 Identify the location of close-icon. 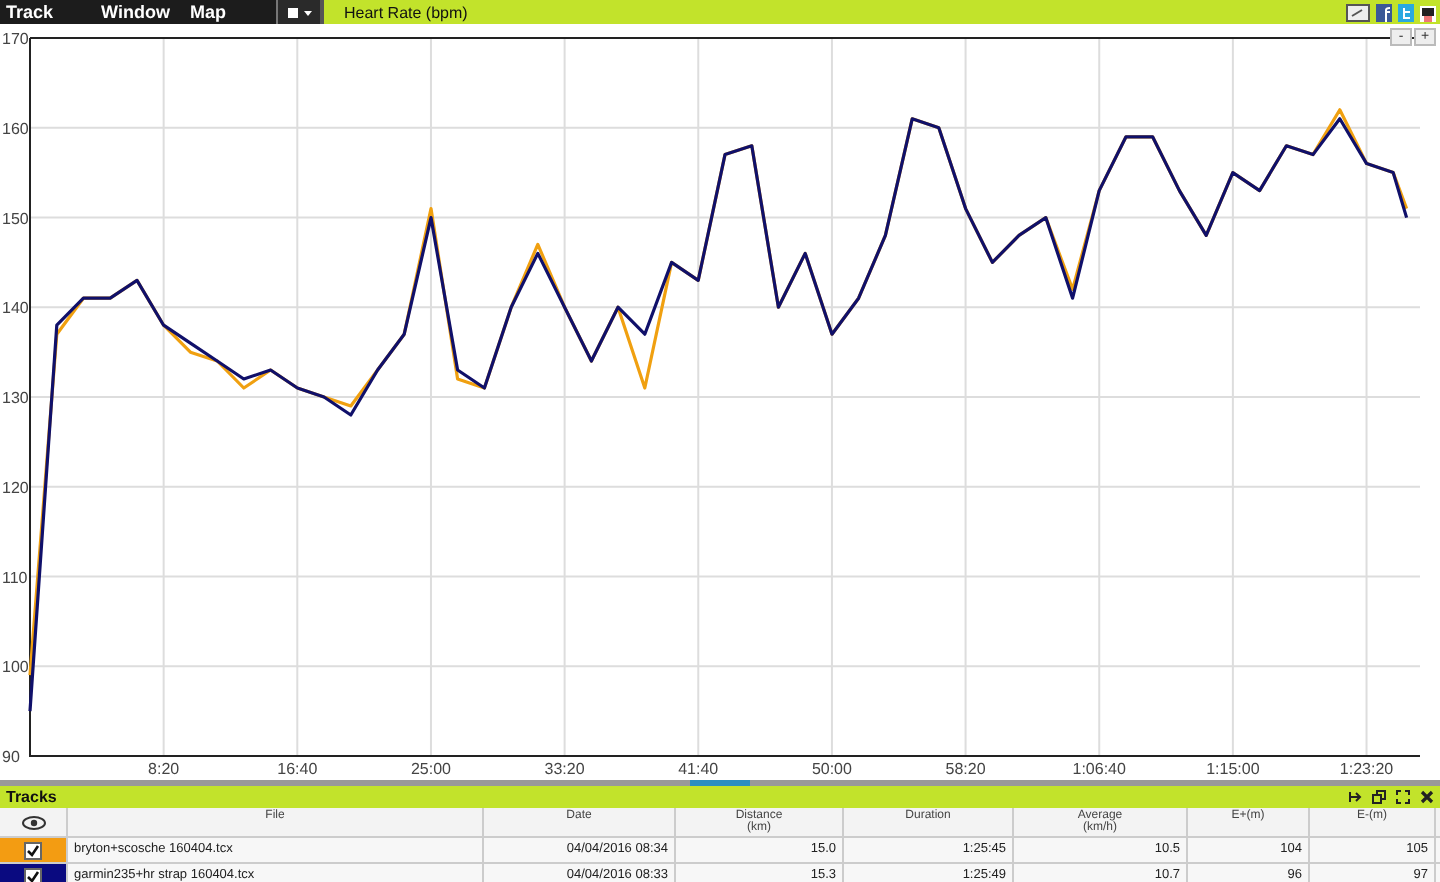
(1427, 797).